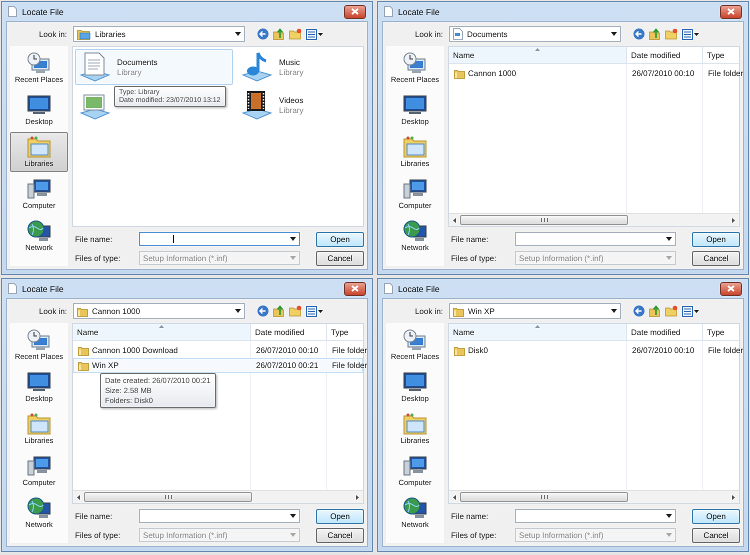 The height and width of the screenshot is (555, 750). What do you see at coordinates (159, 34) in the screenshot?
I see `look-in-dropdown: Libraries` at bounding box center [159, 34].